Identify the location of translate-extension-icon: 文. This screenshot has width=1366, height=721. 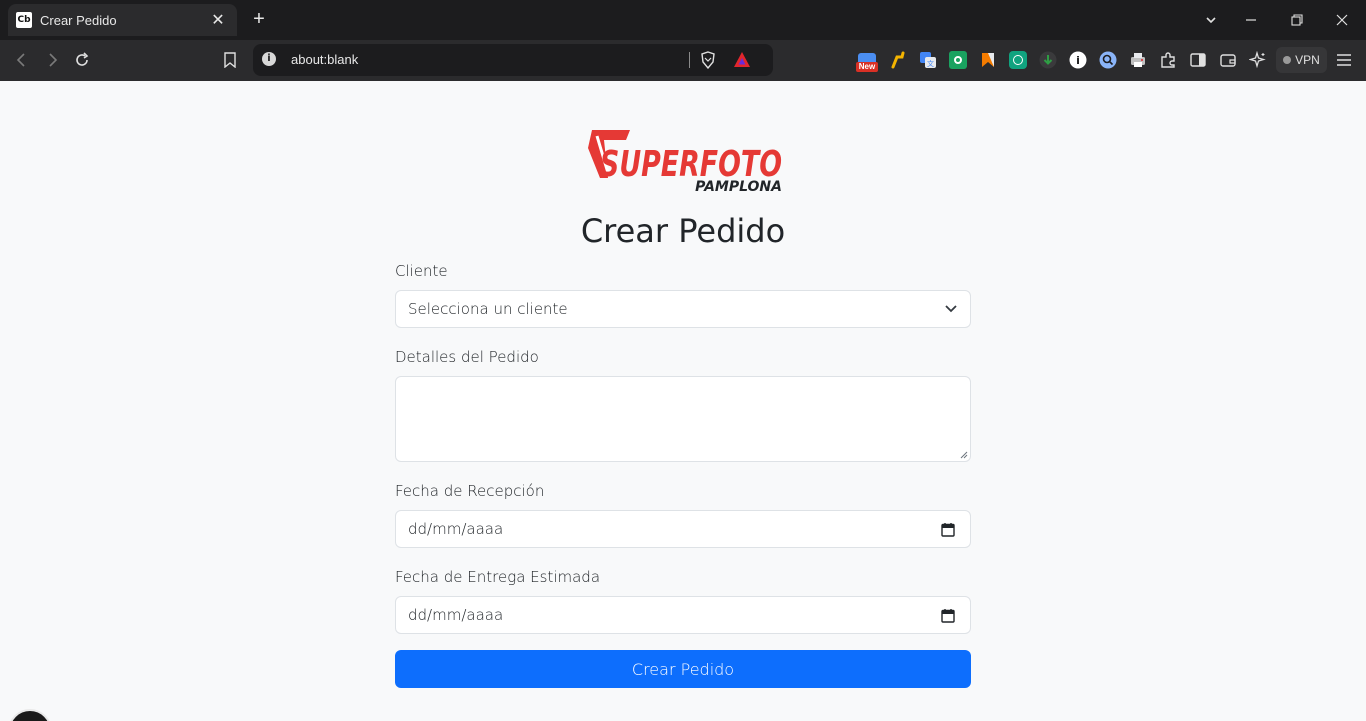
(928, 60).